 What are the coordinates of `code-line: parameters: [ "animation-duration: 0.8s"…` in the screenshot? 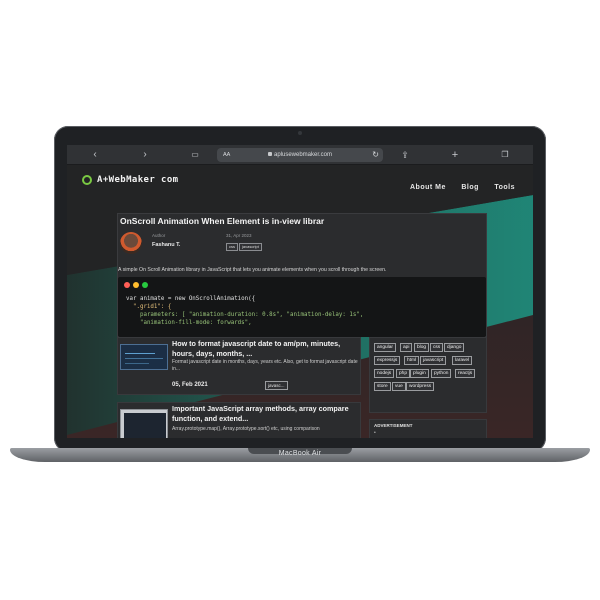 It's located at (245, 315).